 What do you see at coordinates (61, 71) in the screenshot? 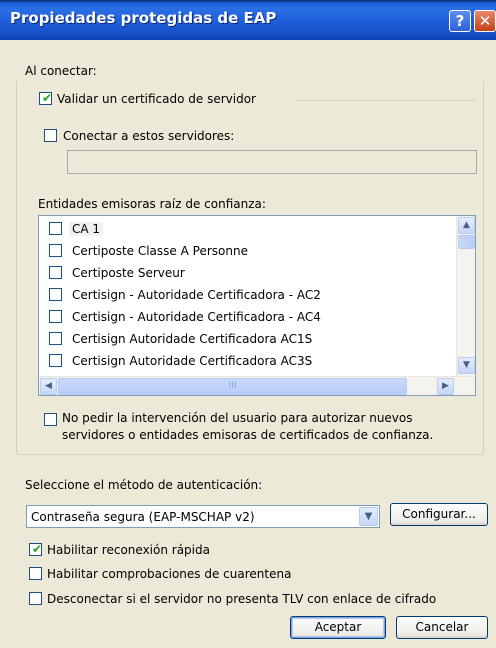
I see `connect-heading: Al conectar:` at bounding box center [61, 71].